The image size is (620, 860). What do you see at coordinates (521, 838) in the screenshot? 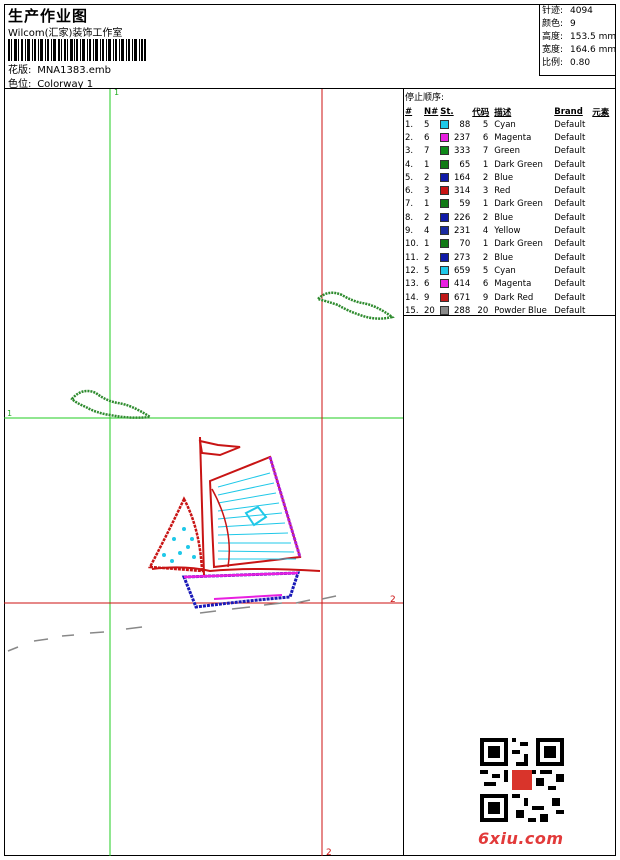
I see `watermark-site: 6xiu.com` at bounding box center [521, 838].